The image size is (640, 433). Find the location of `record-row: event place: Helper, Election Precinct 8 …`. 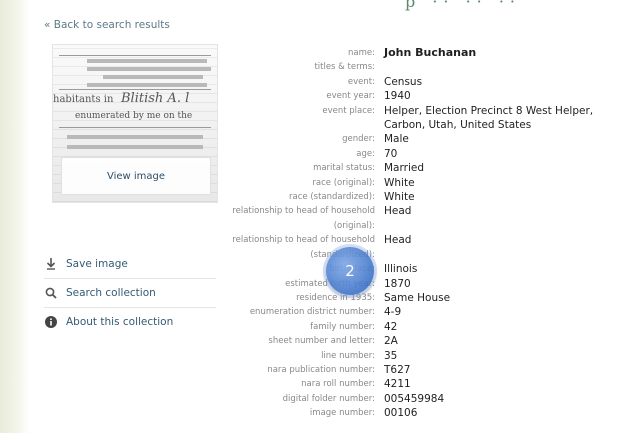

record-row: event place: Helper, Election Precinct 8 … is located at coordinates (430, 118).